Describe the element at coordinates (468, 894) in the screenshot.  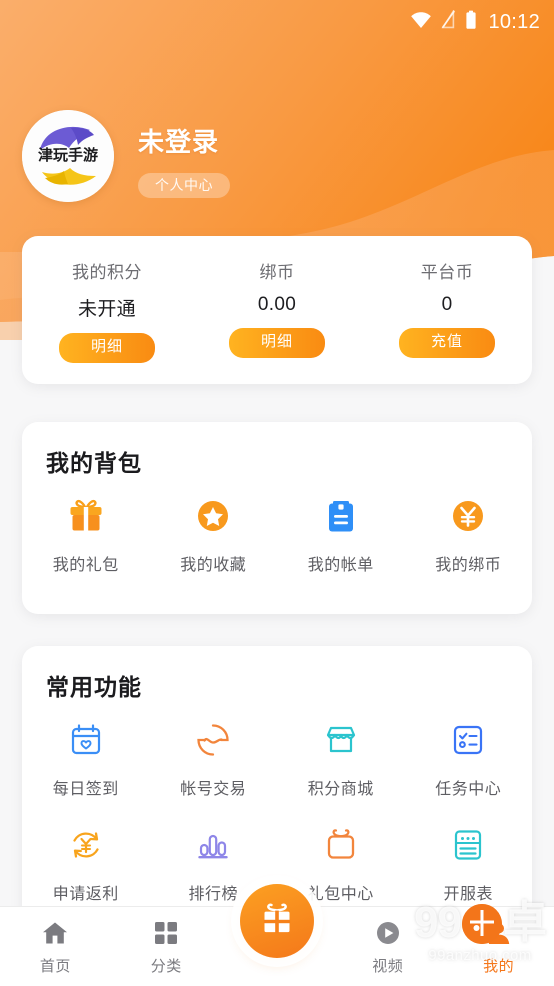
I see `function-item-label: 开服表` at that location.